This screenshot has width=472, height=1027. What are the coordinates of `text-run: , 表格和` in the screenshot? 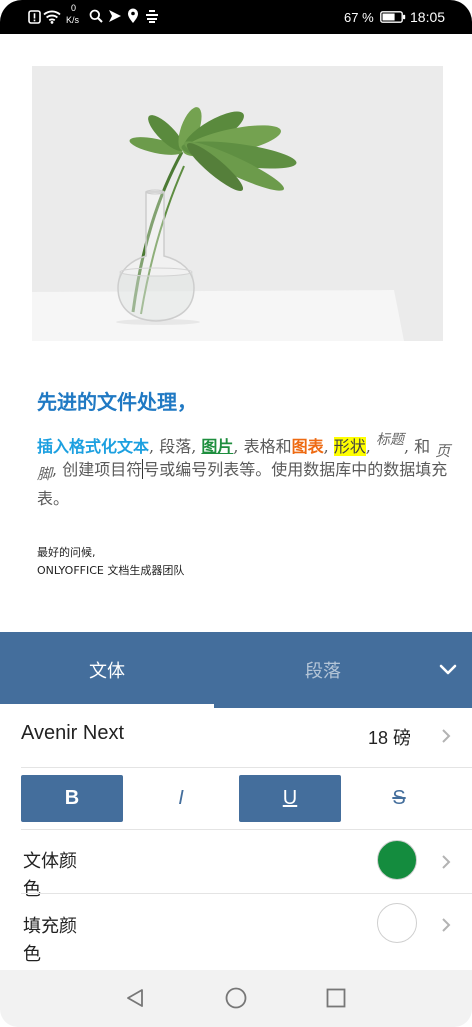 It's located at (262, 446).